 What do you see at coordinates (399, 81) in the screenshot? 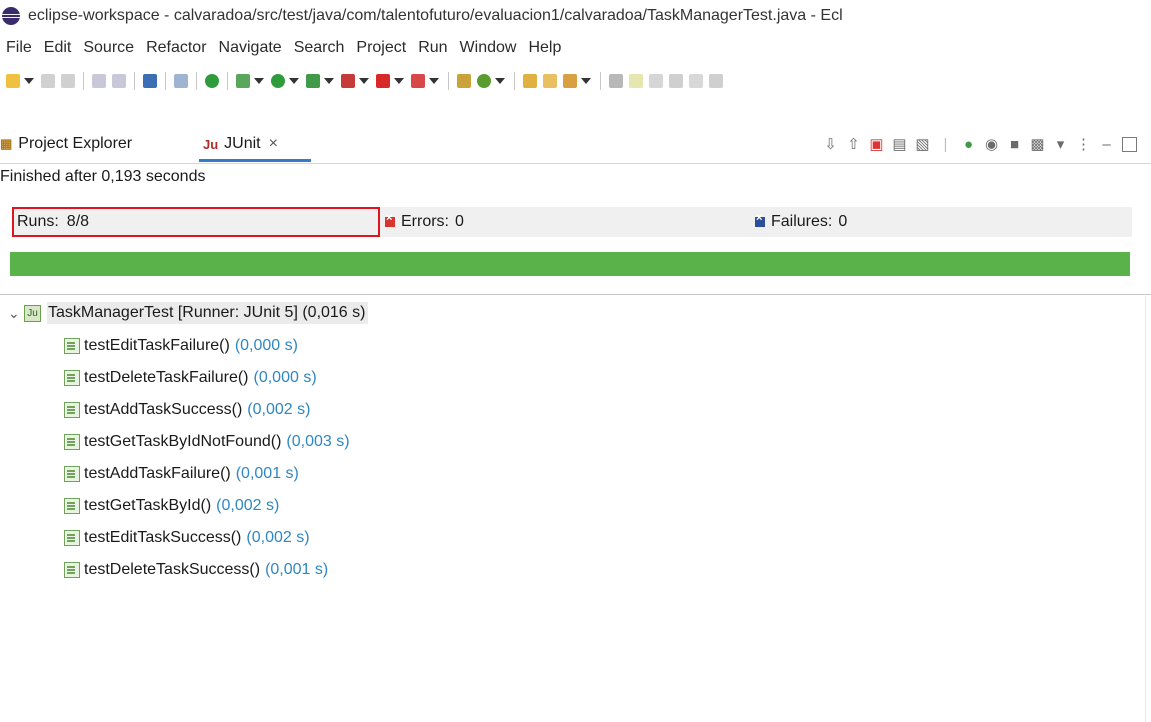
I see `stop-dropdown-icon` at bounding box center [399, 81].